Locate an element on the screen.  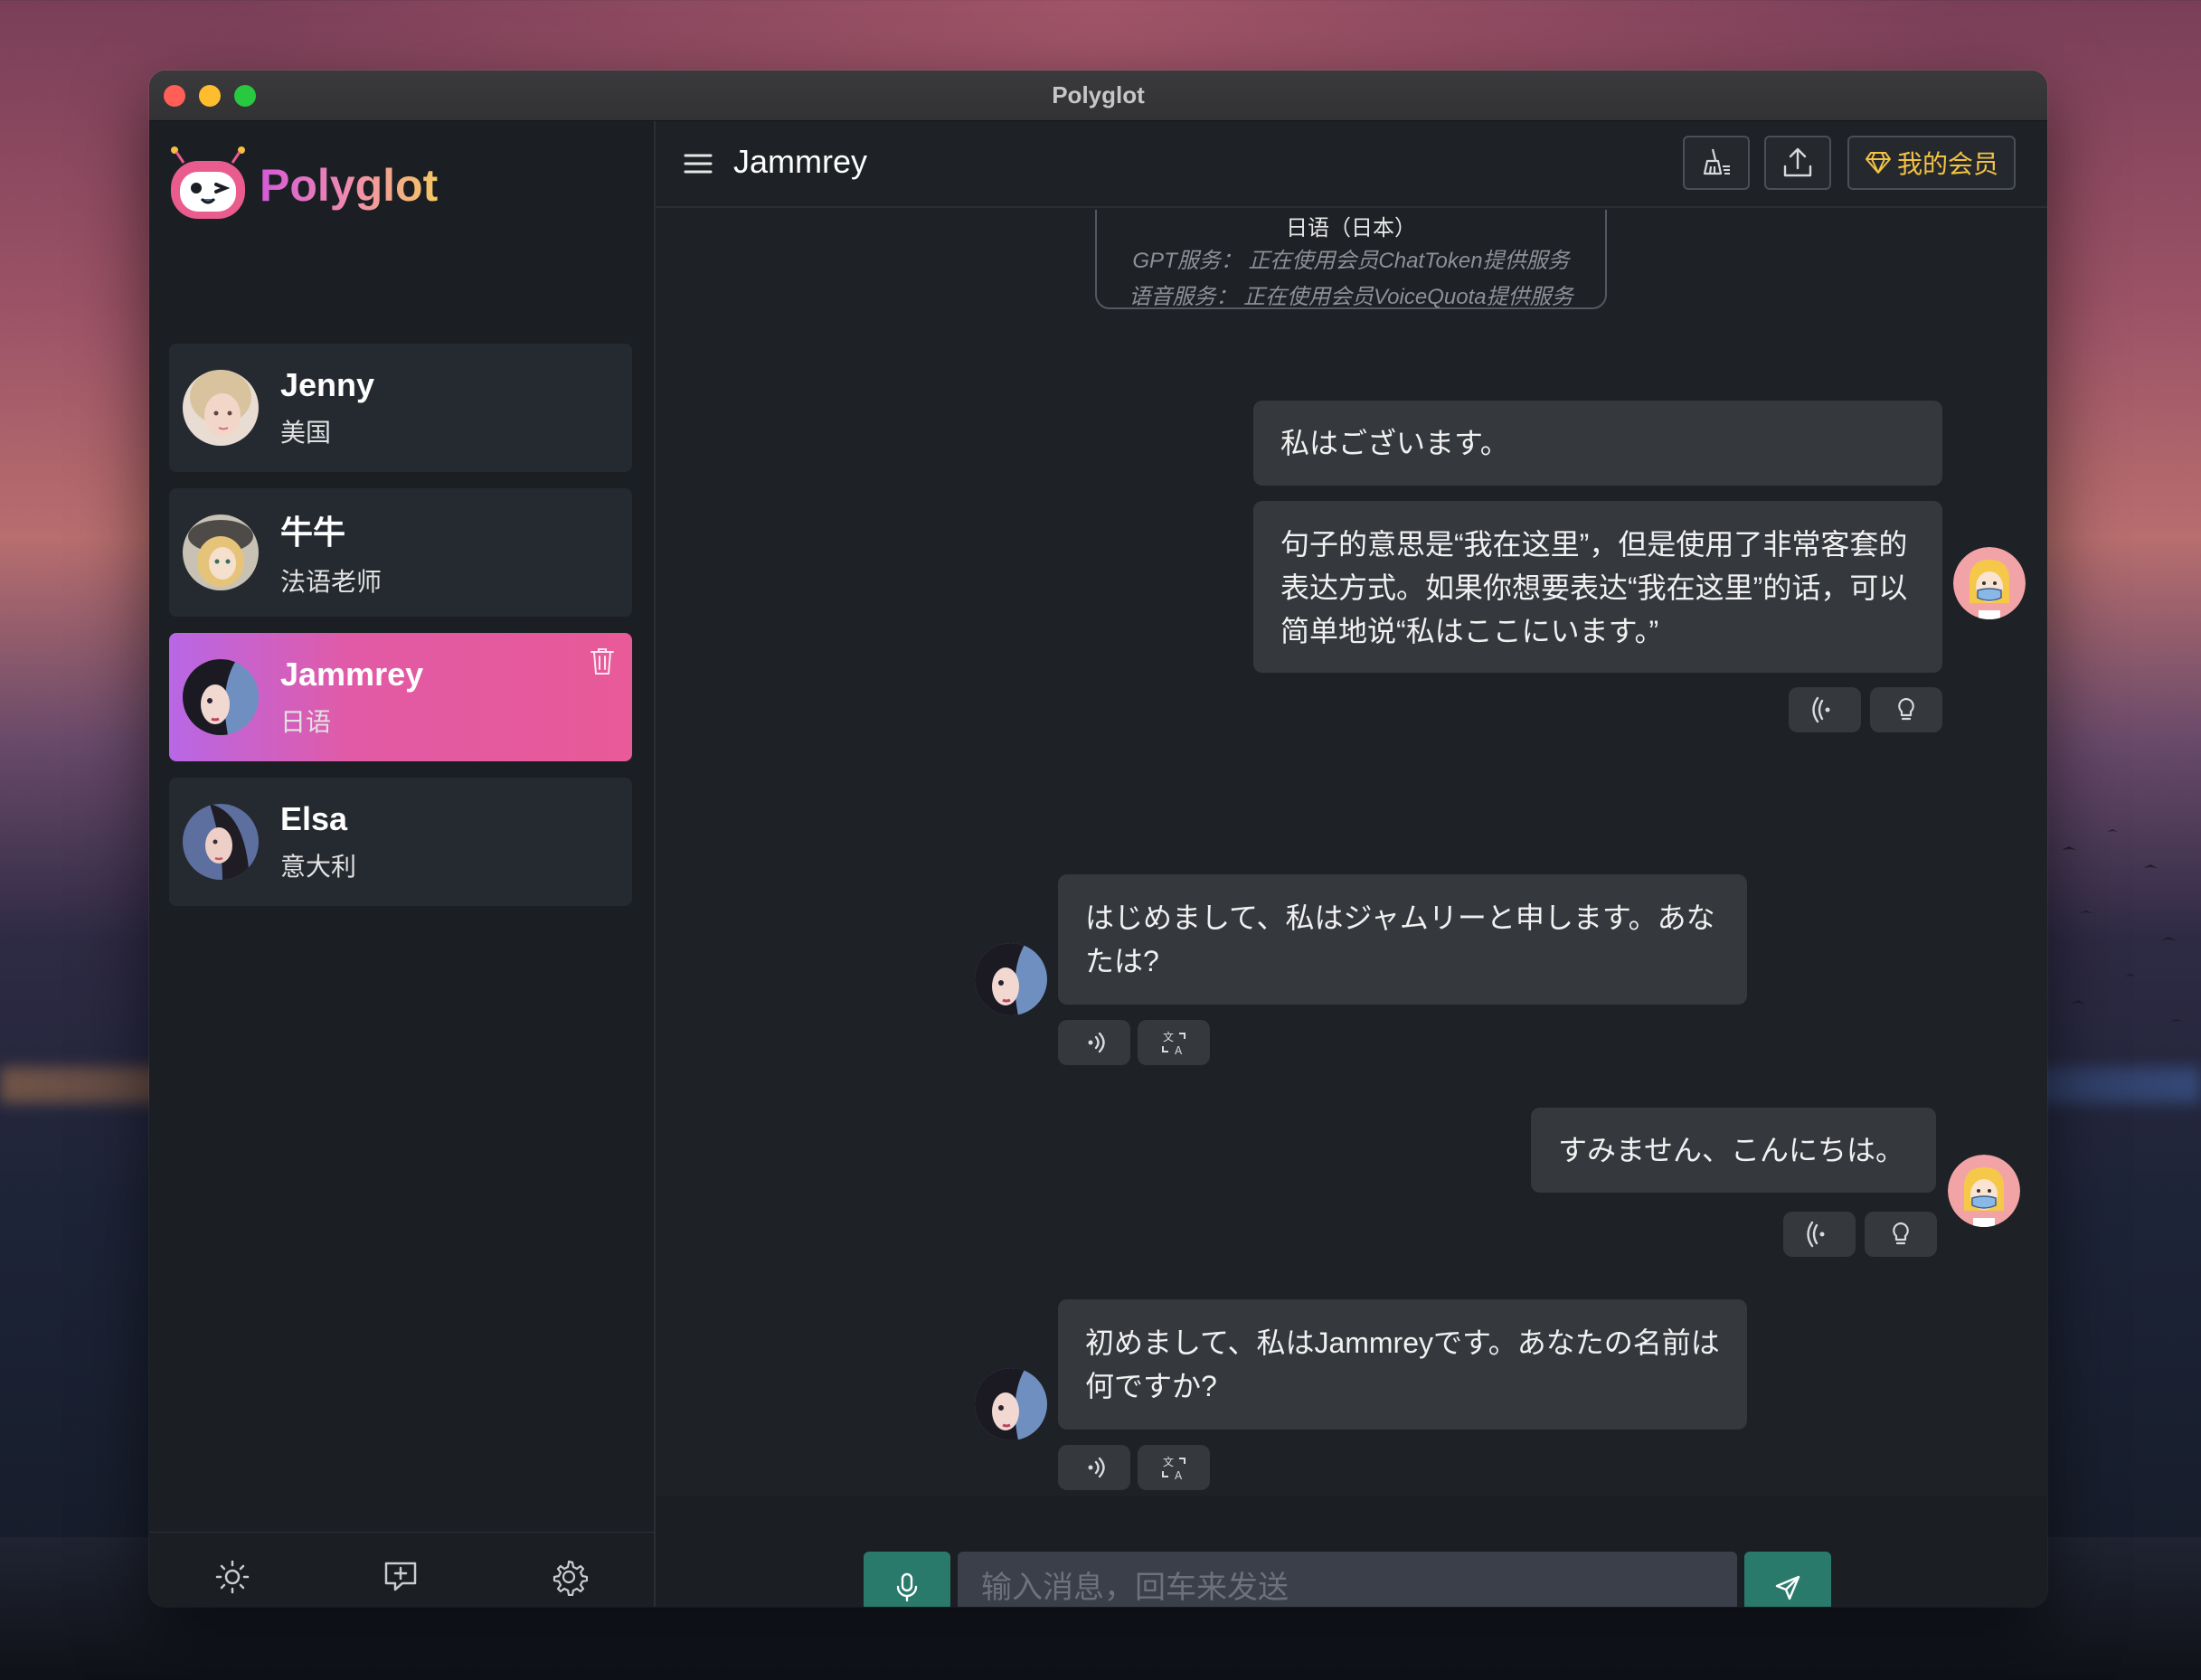
contact-elsa: Elsa 意大利 is located at coordinates (400, 842).